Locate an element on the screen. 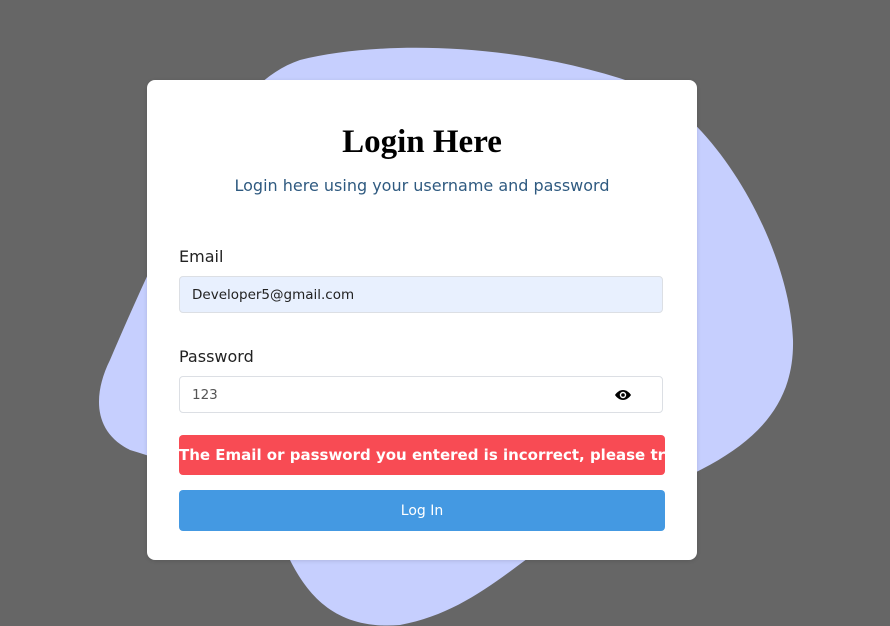 This screenshot has height=626, width=890. email-label: Email is located at coordinates (201, 256).